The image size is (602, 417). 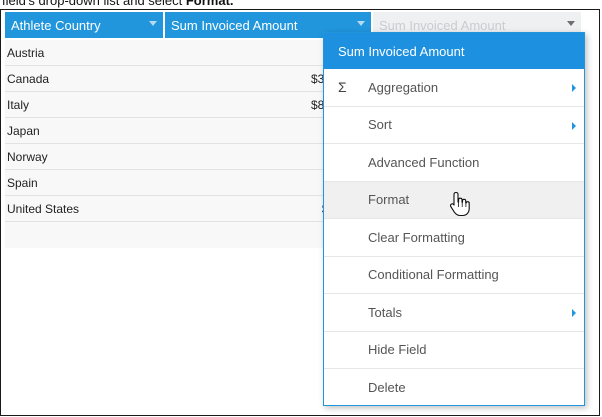 I want to click on table-row: Austria $8, so click(x=189, y=53).